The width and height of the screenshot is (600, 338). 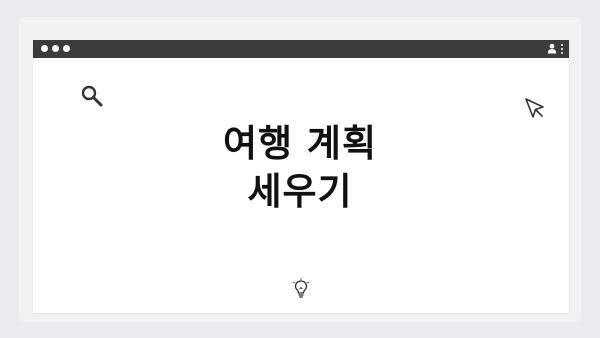 I want to click on window-controls, so click(x=55, y=48).